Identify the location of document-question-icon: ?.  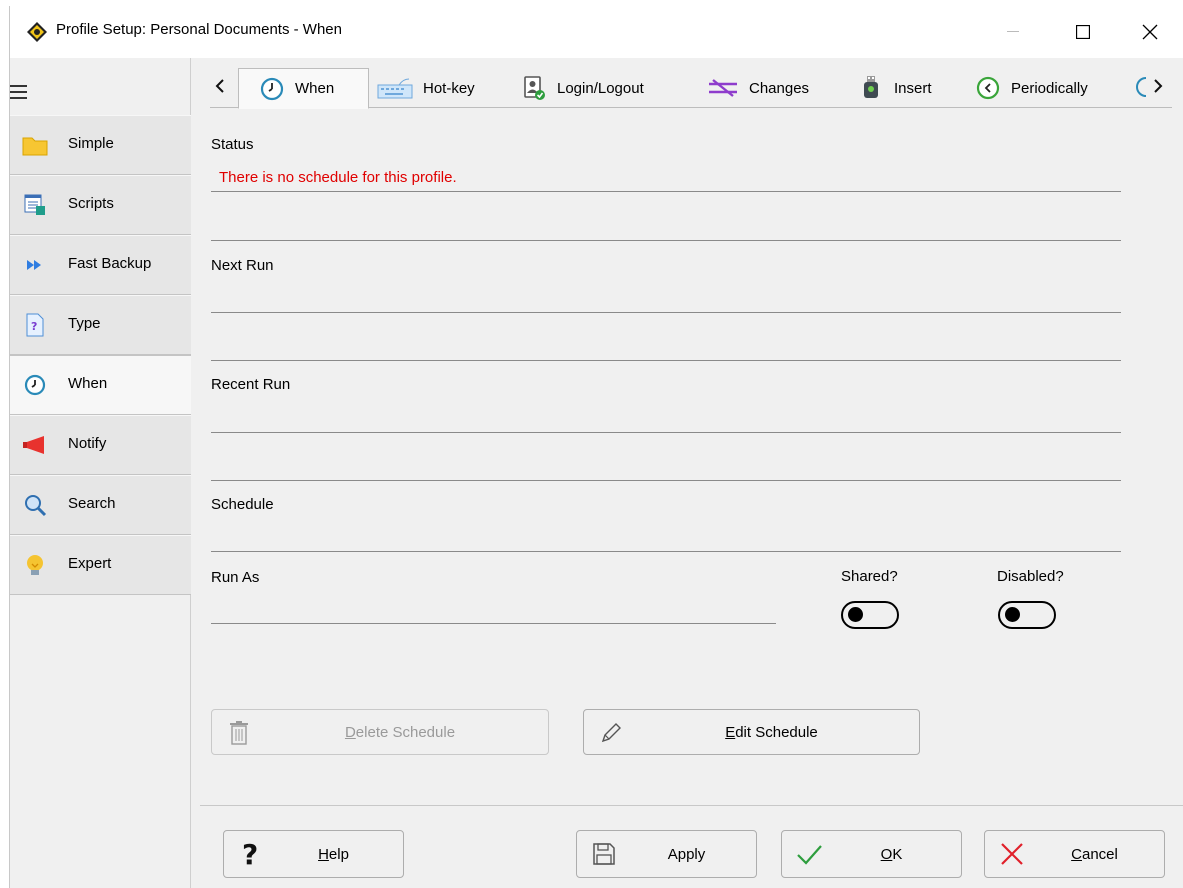
(35, 325).